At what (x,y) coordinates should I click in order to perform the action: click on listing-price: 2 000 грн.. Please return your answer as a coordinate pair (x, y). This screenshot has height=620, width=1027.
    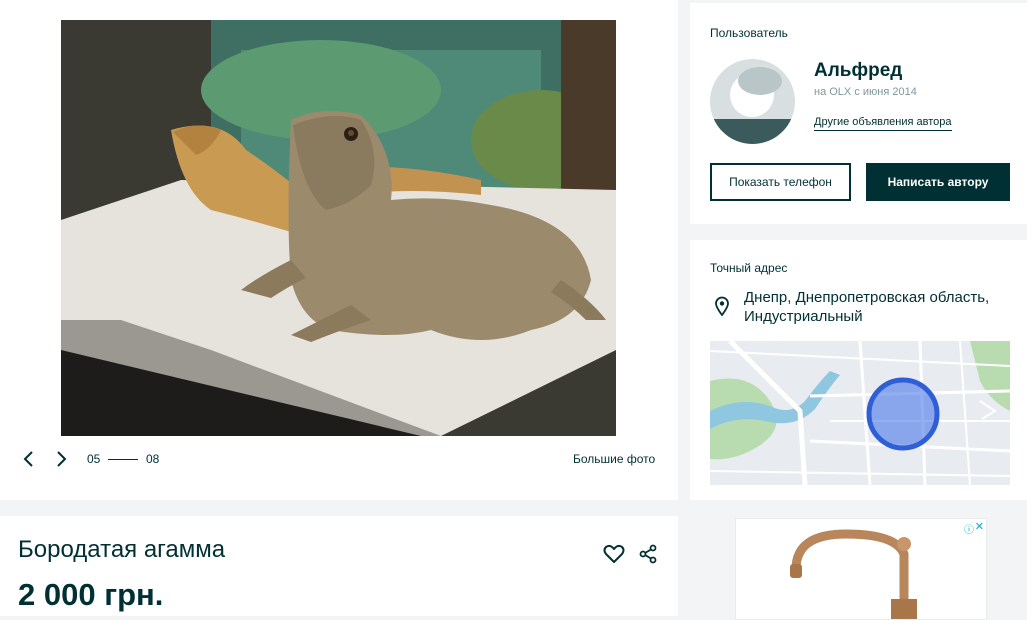
    Looking at the image, I should click on (91, 594).